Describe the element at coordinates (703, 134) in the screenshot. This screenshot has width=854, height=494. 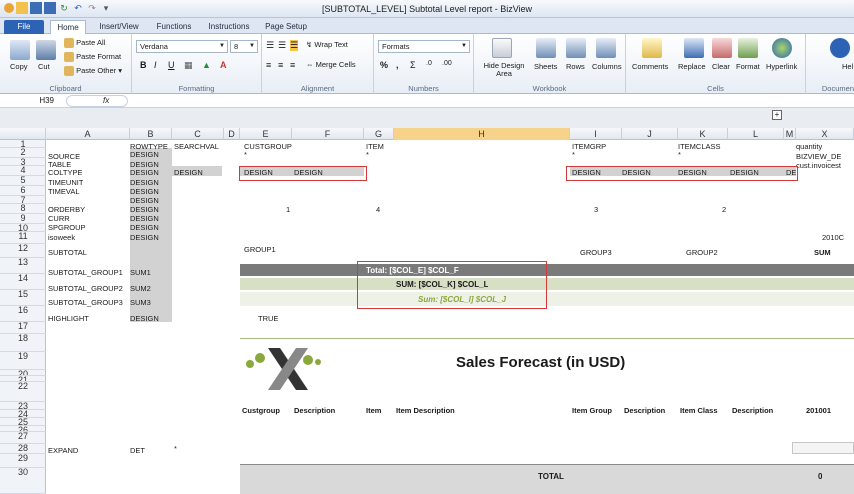
I see `column-header: K` at that location.